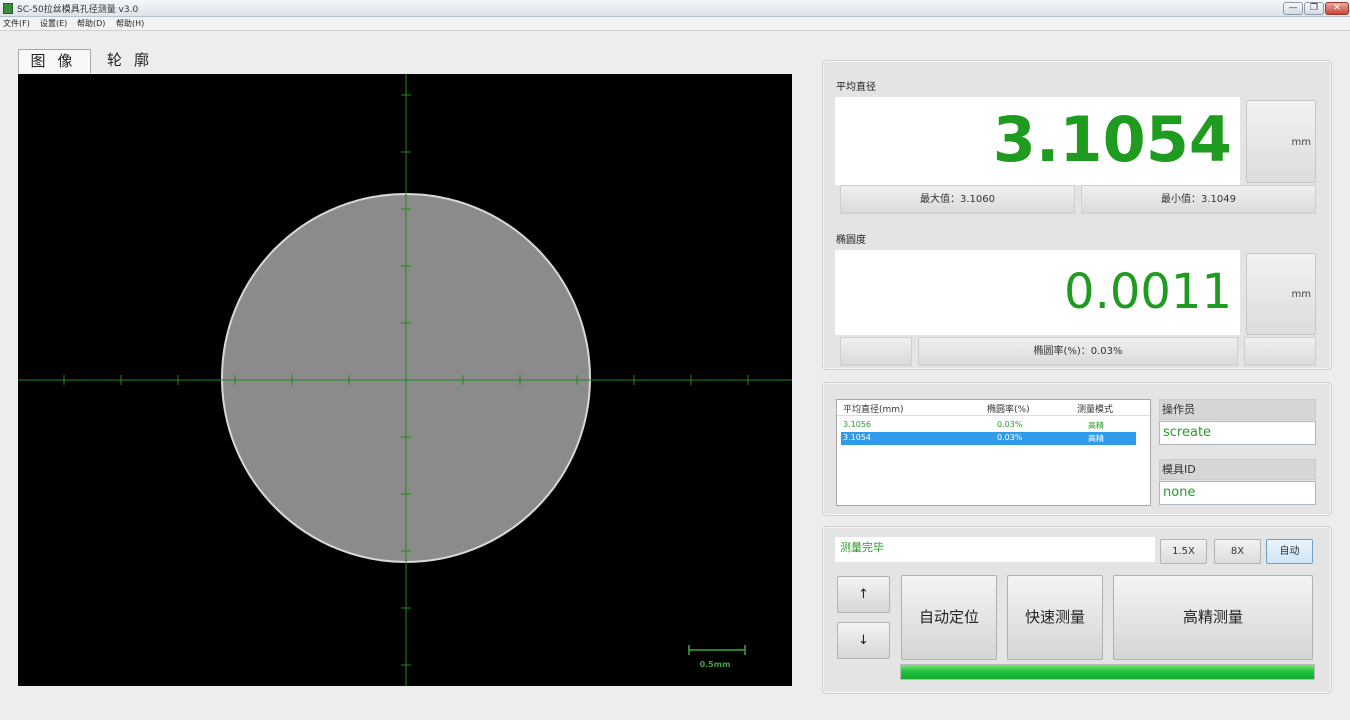  I want to click on max-value-button: 最大值：3.1060, so click(957, 199).